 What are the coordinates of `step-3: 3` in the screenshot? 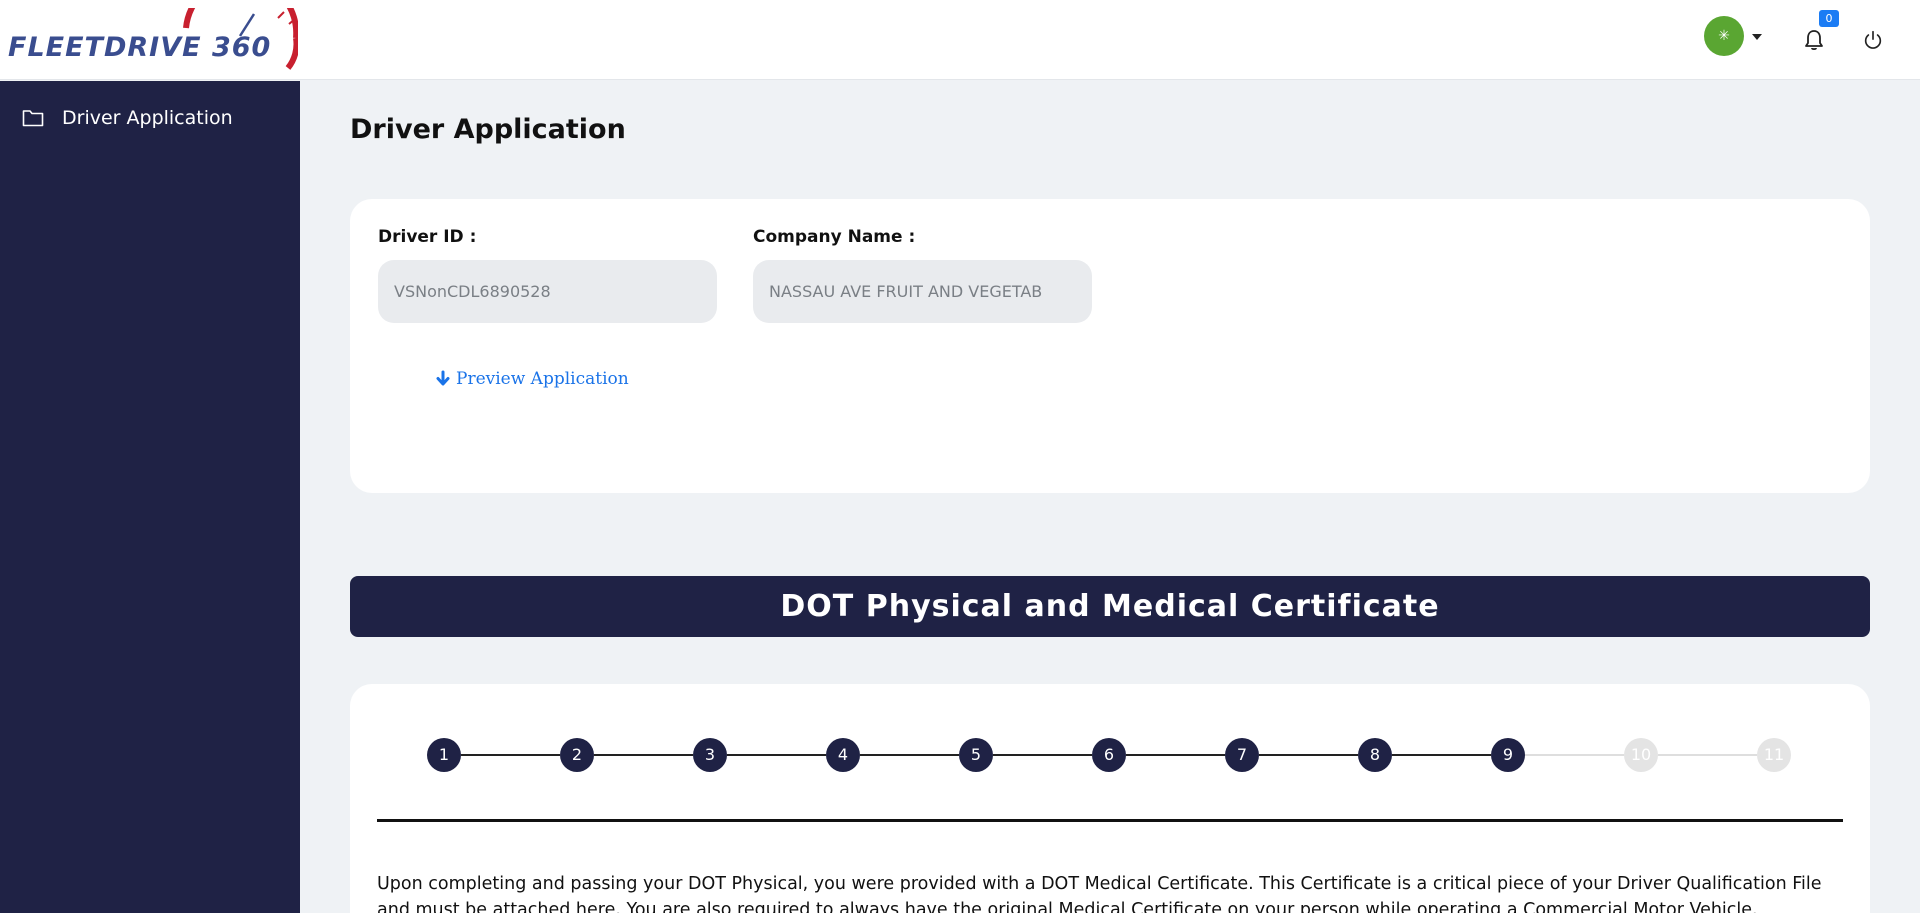 It's located at (710, 755).